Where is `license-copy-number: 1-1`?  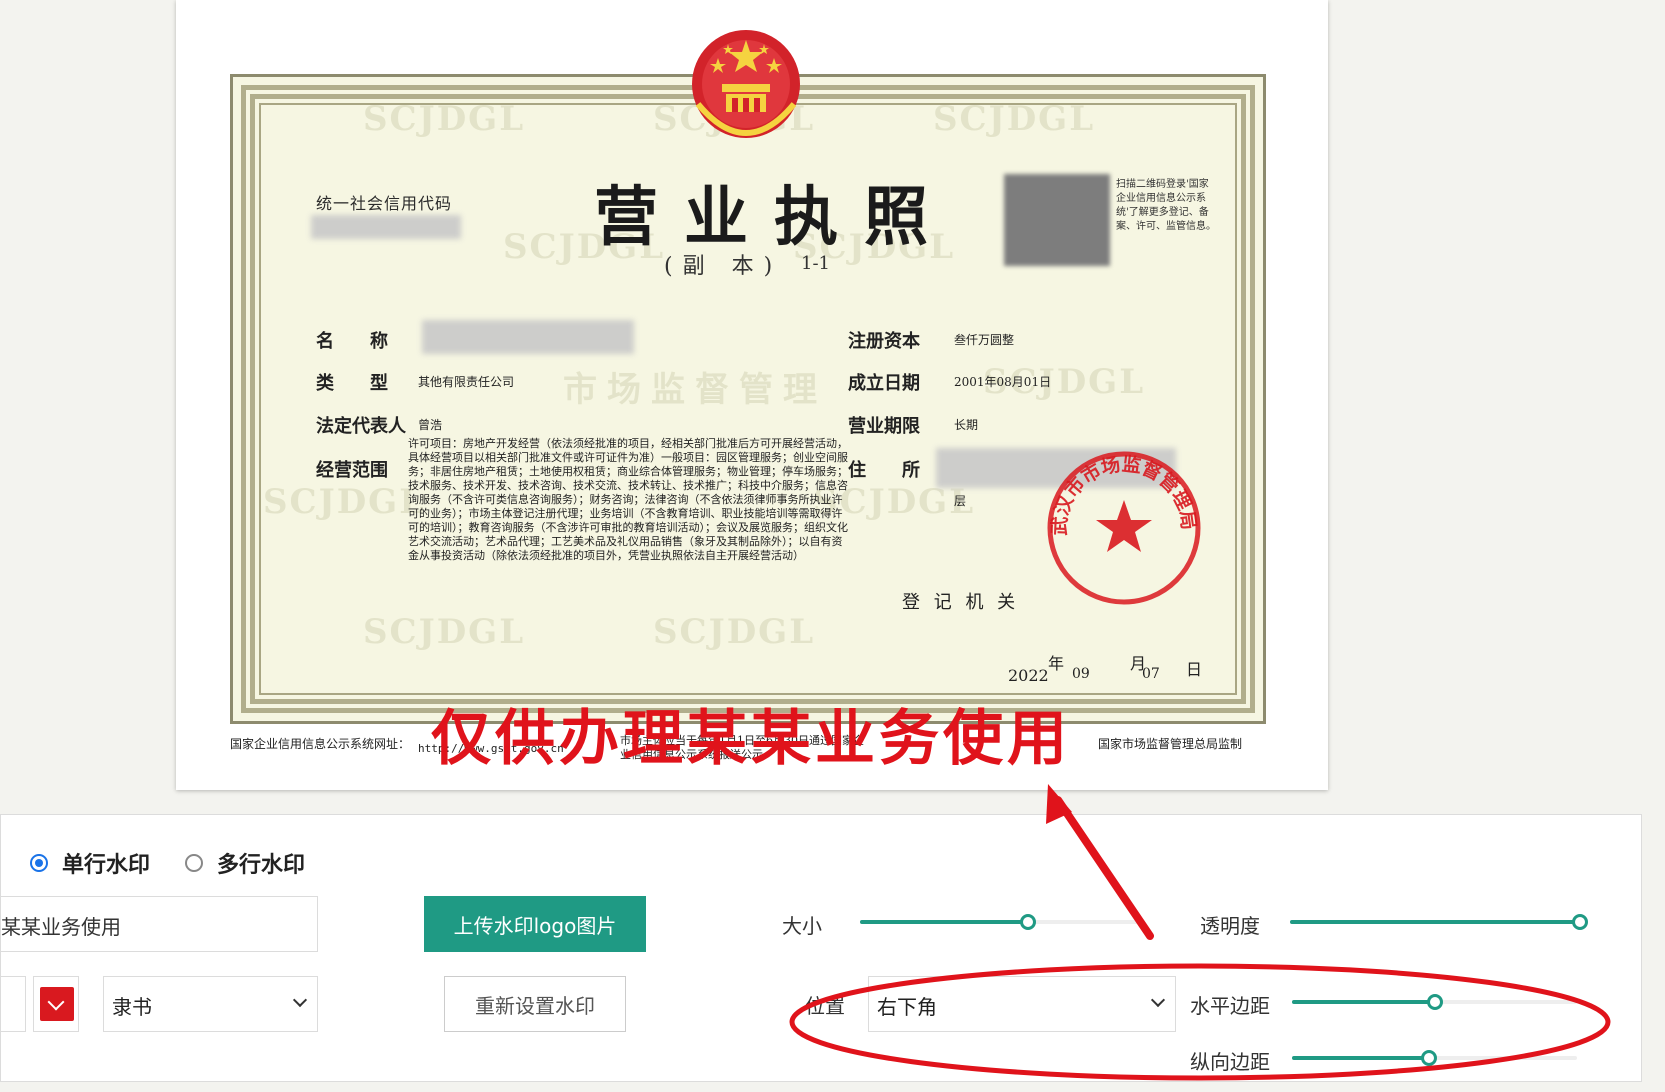
license-copy-number: 1-1 is located at coordinates (815, 263).